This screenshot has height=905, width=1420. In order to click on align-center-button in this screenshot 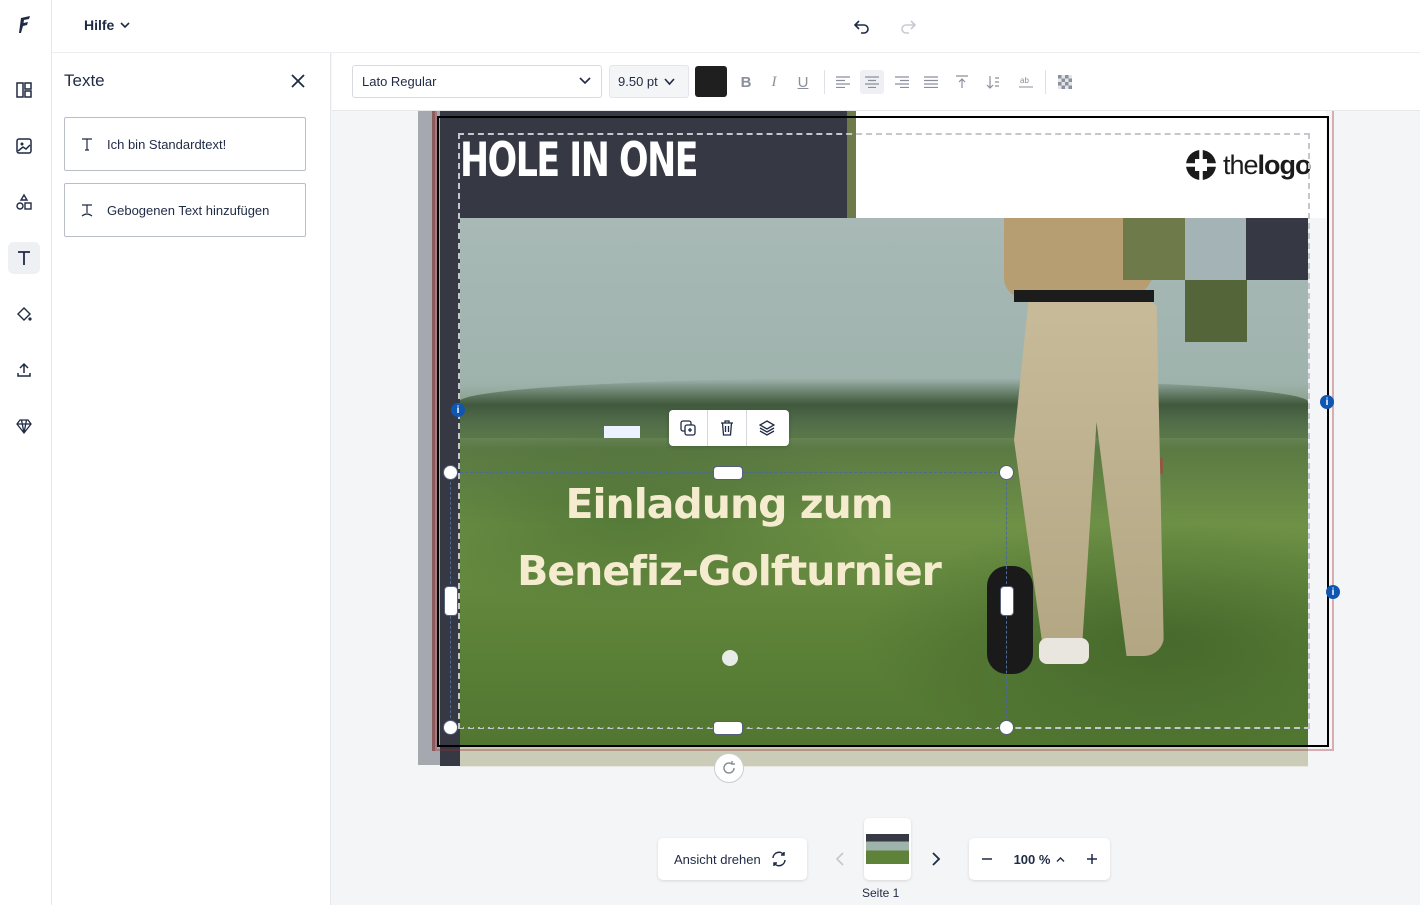, I will do `click(872, 82)`.